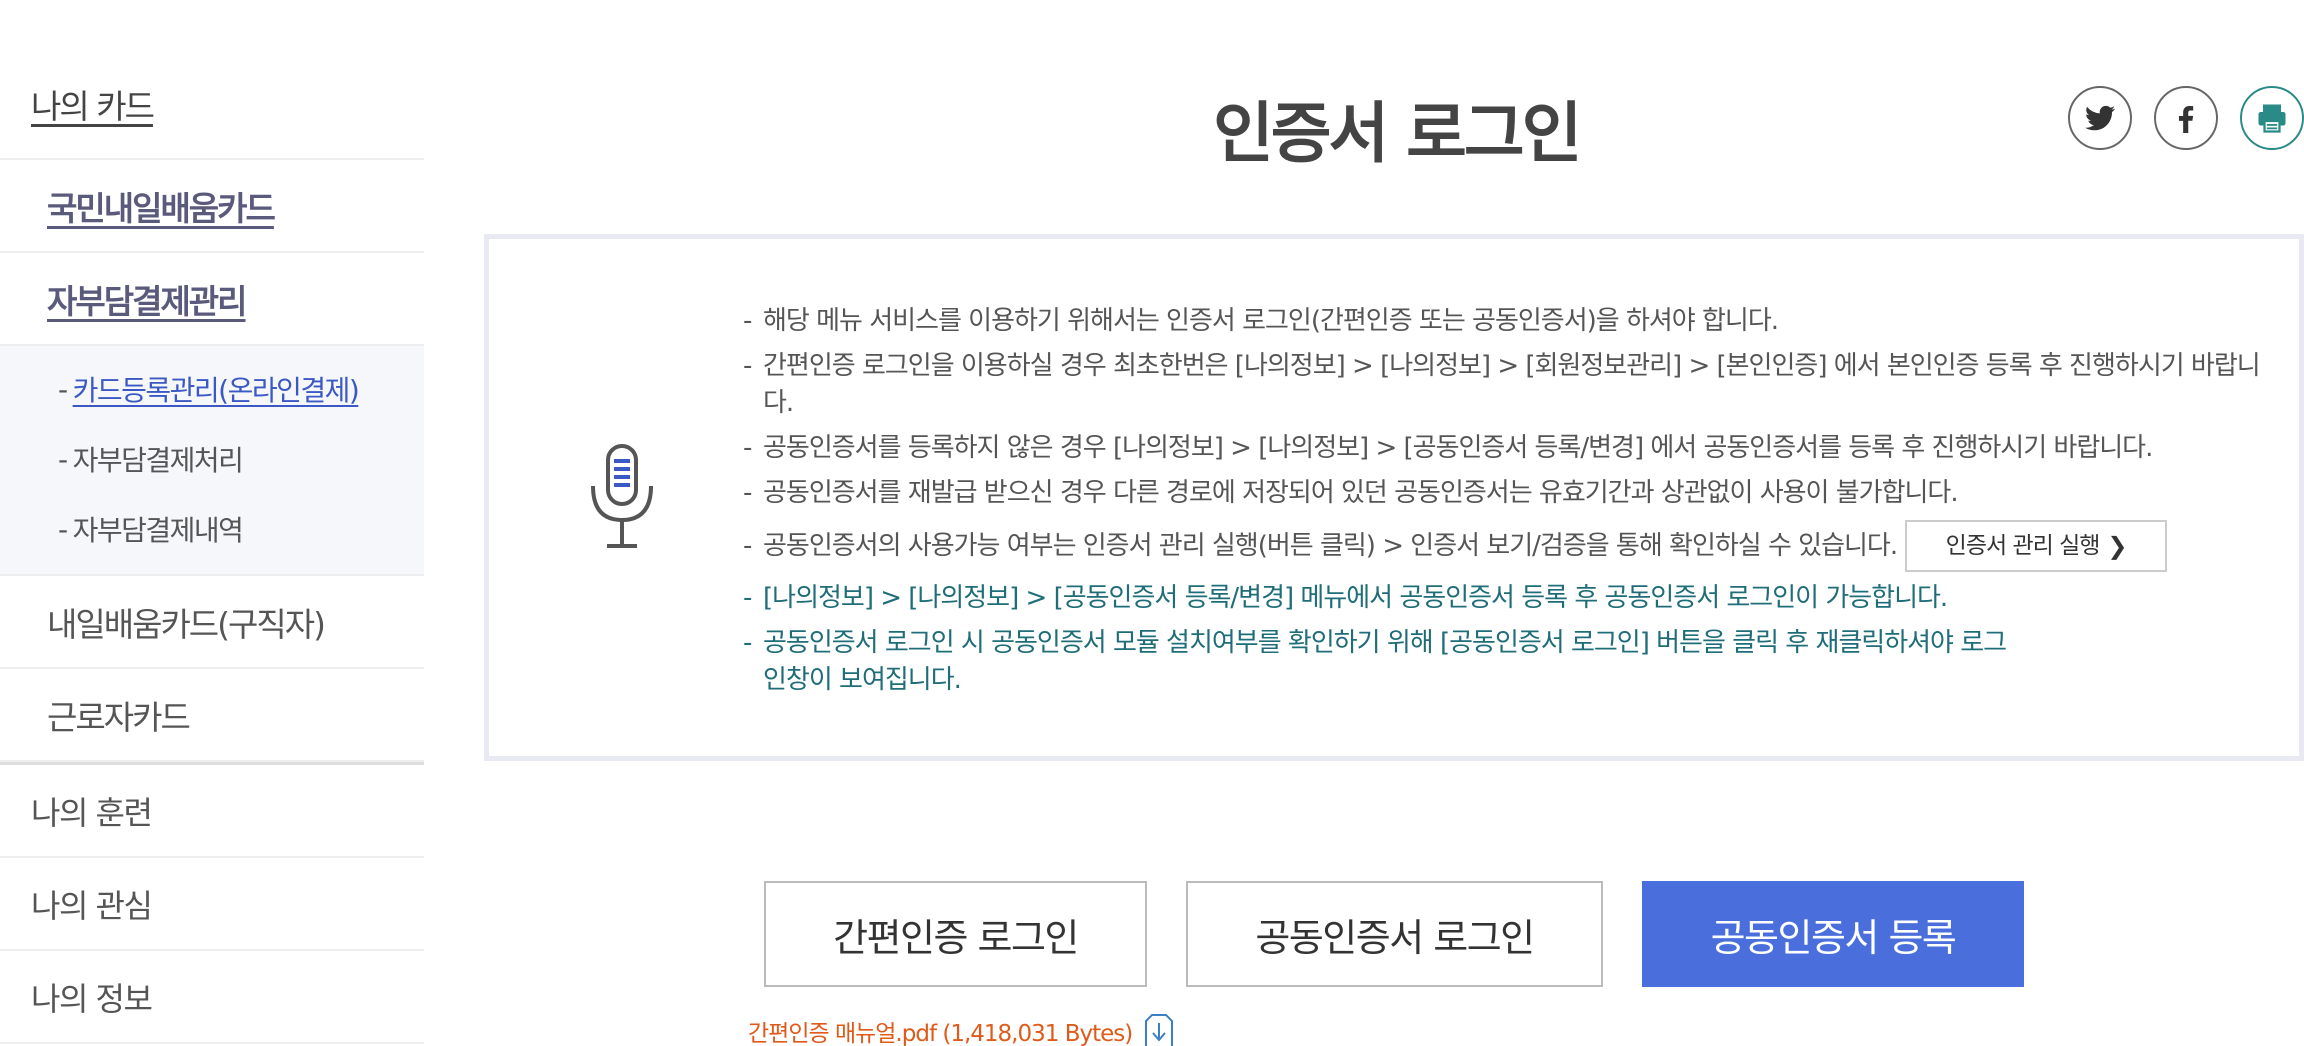 The width and height of the screenshot is (2304, 1046). I want to click on chevron-right-icon: ❯, so click(2117, 545).